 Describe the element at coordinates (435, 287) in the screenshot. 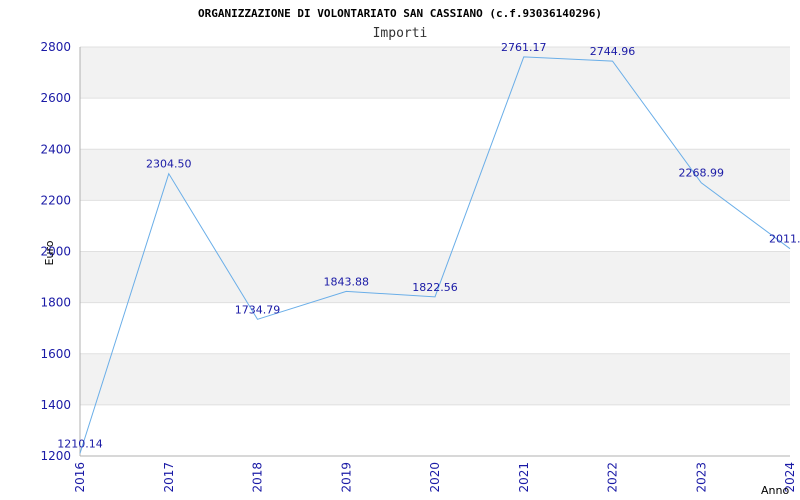

I see `data-label: 1822.56` at that location.